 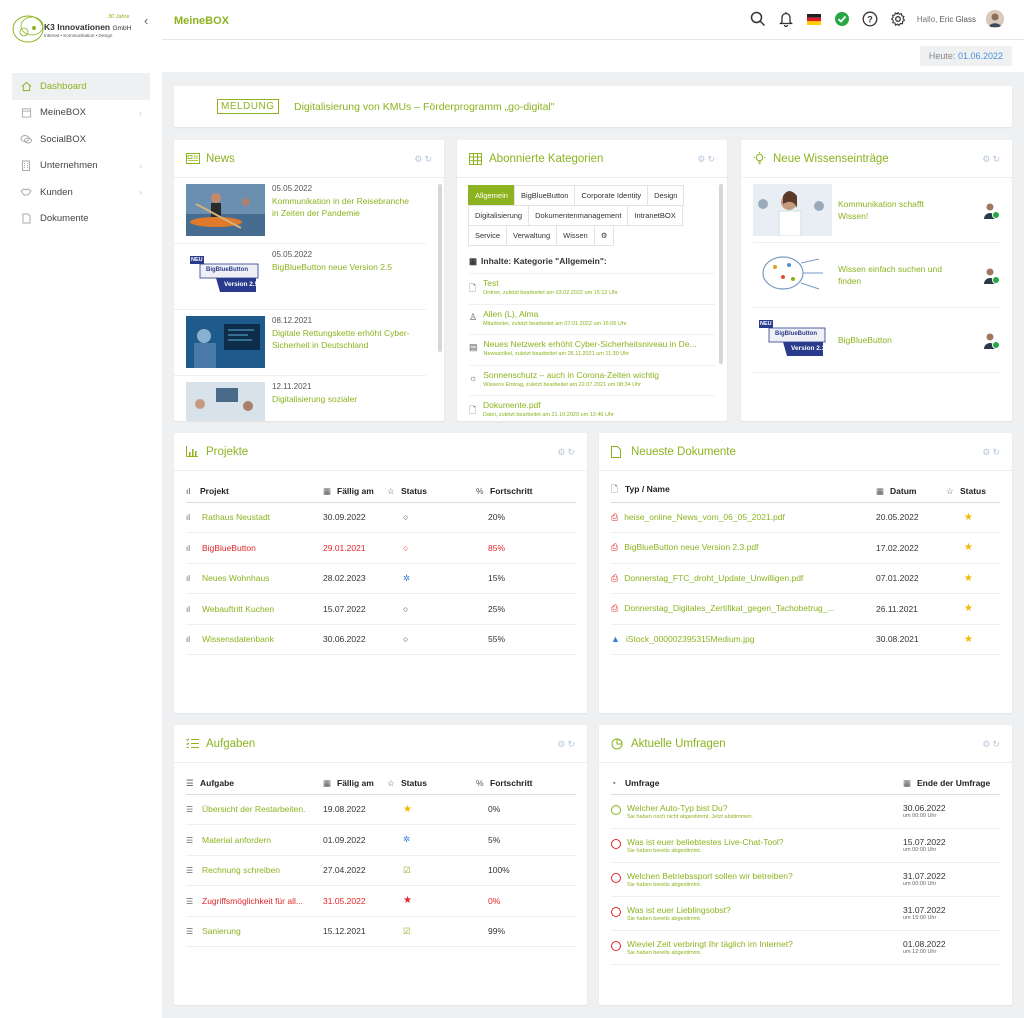 I want to click on table-row: ıl Rathaus Neustadt 30.09.2022 ○ 20%, so click(x=381, y=517).